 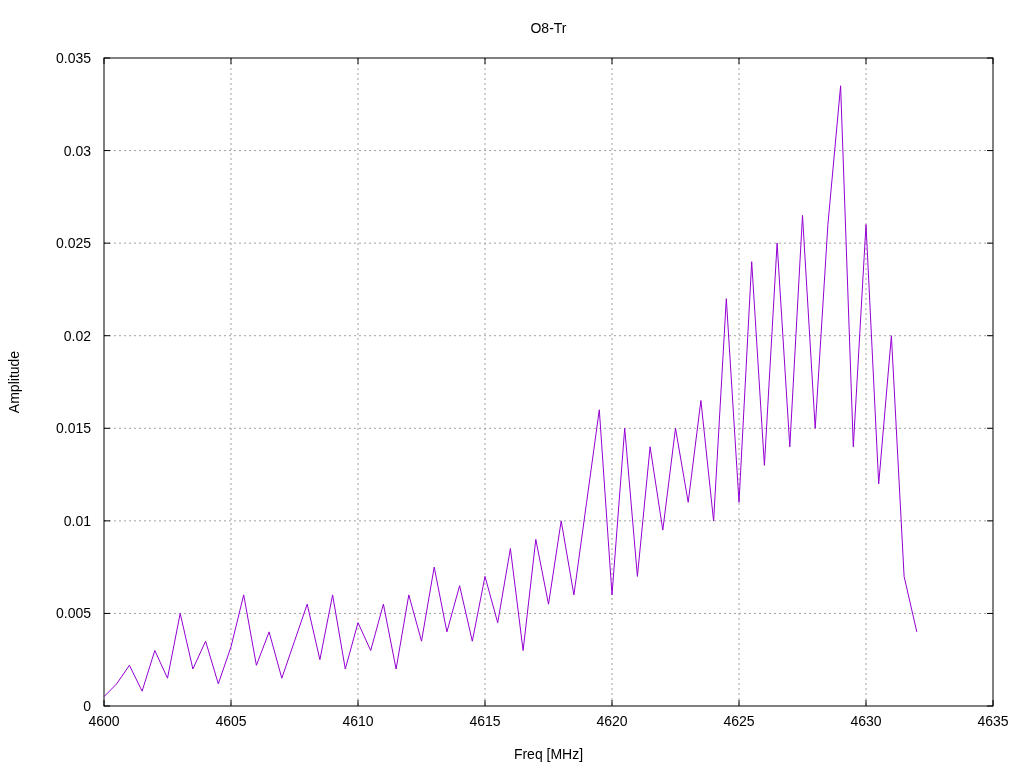 I want to click on x-tick-label: 4610, so click(x=358, y=721).